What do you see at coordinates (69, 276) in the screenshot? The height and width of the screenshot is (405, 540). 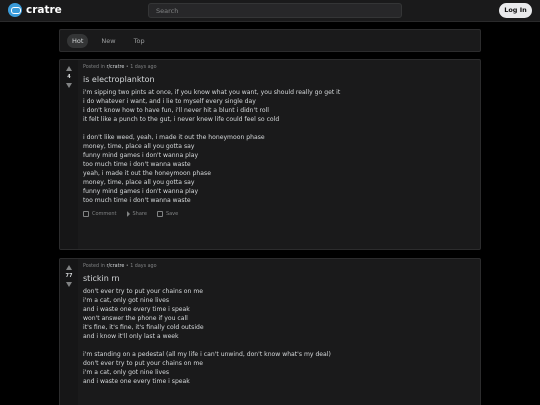 I see `post-score: 77` at bounding box center [69, 276].